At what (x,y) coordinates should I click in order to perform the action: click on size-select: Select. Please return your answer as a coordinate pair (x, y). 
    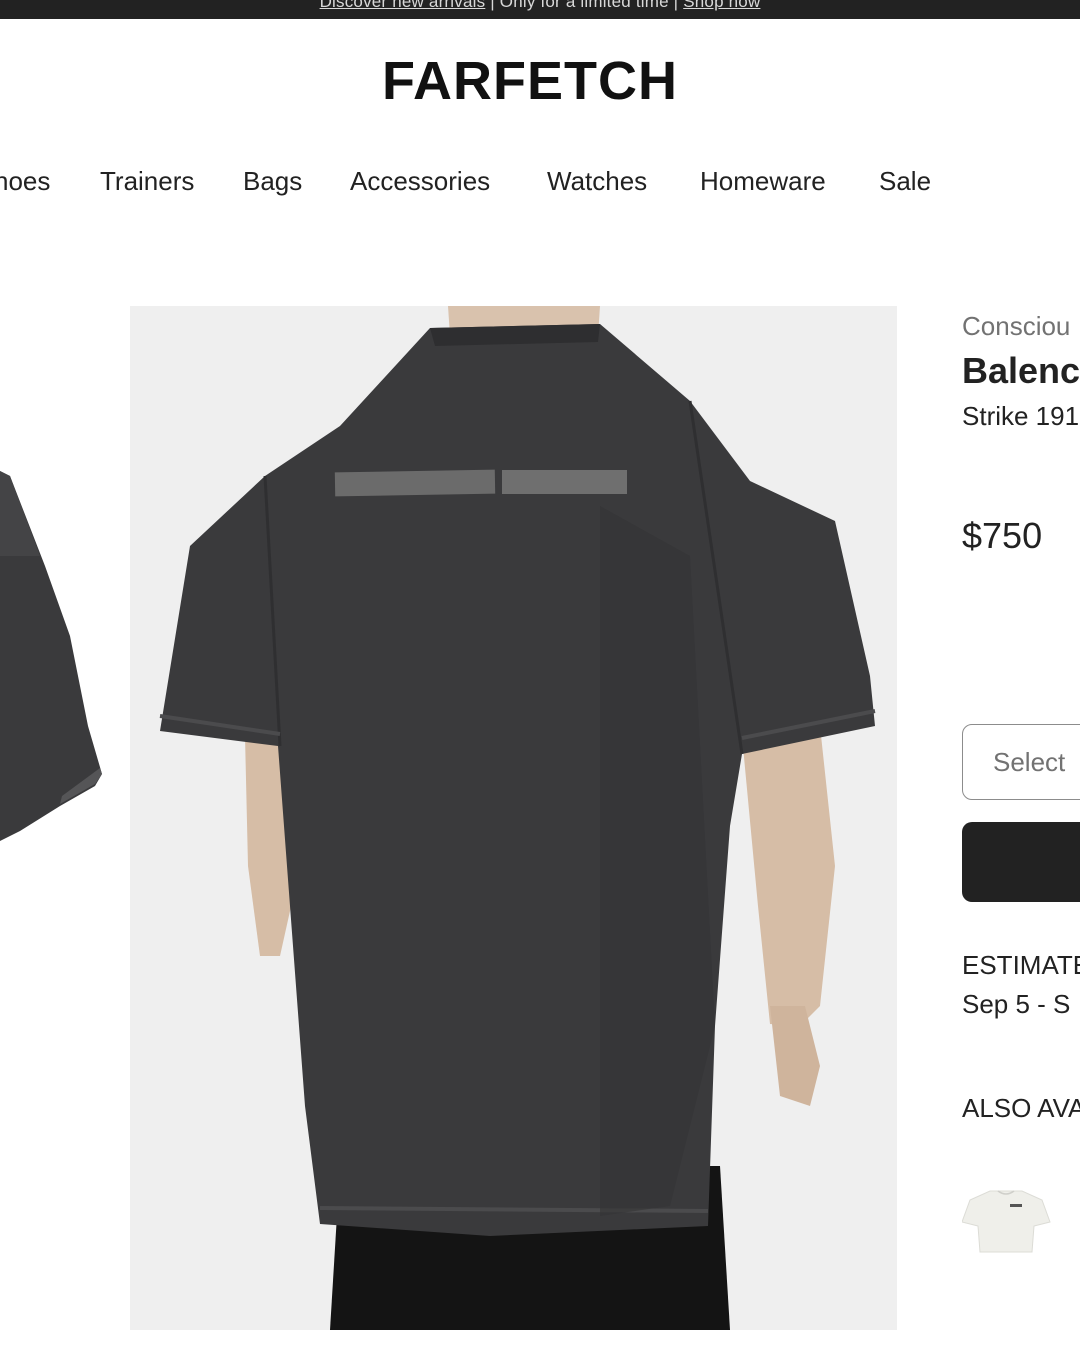
    Looking at the image, I should click on (1021, 762).